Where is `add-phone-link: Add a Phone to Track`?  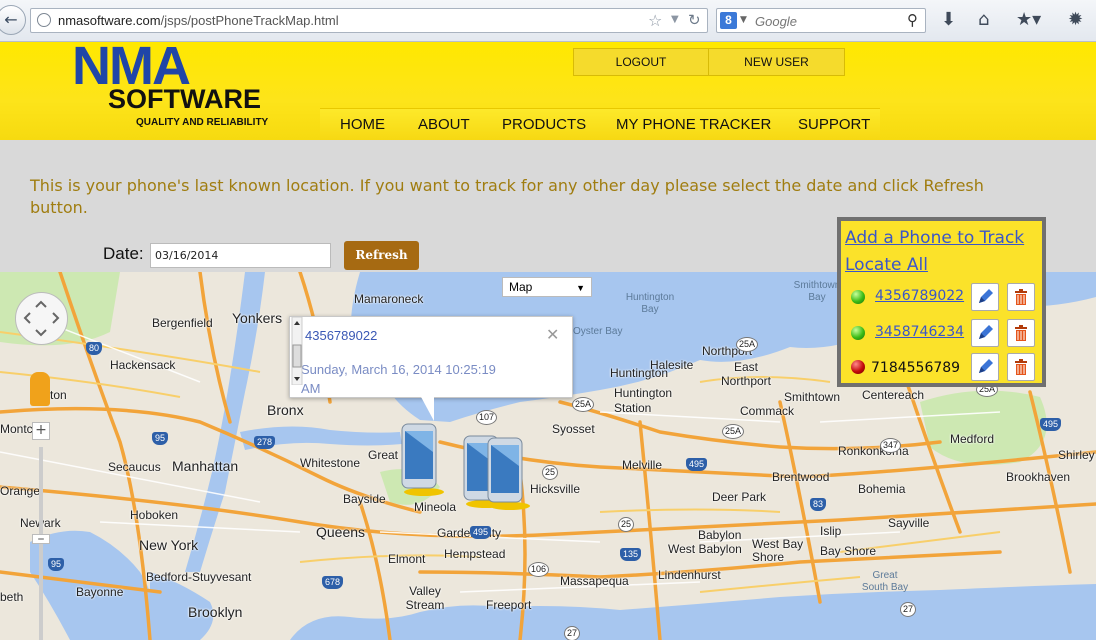 add-phone-link: Add a Phone to Track is located at coordinates (934, 238).